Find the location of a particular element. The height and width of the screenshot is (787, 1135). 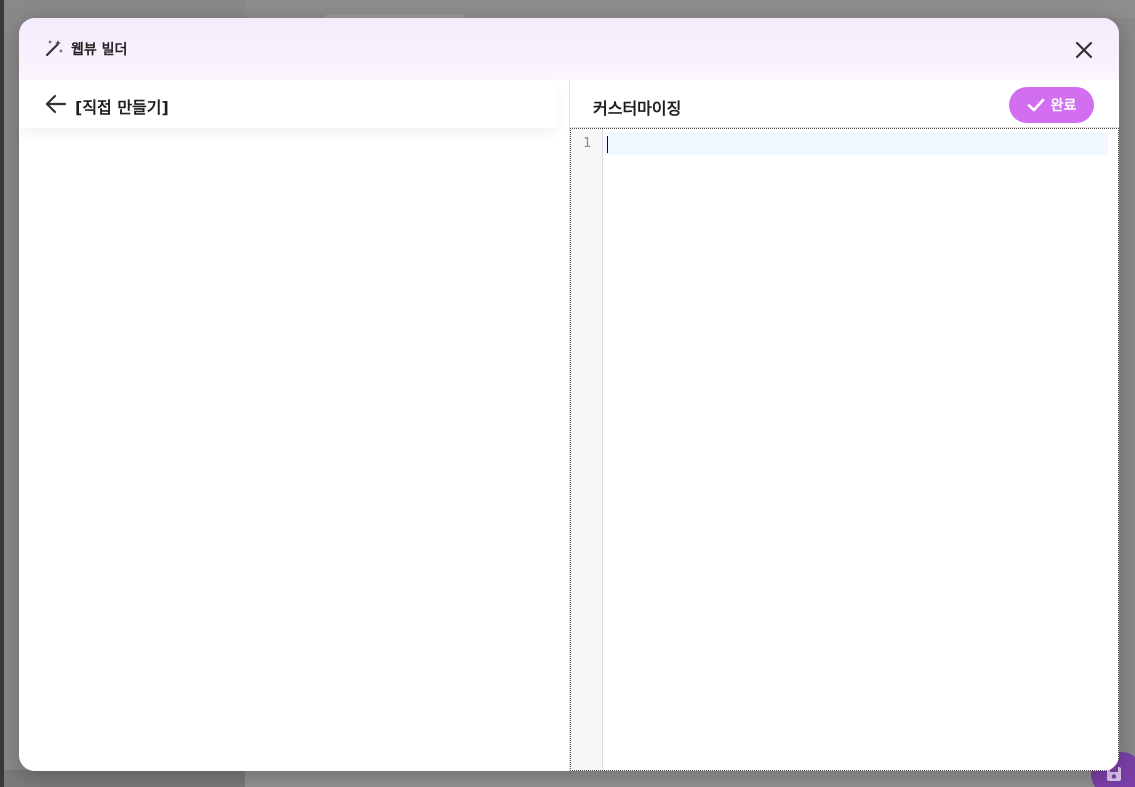

editor-gutter: 1 is located at coordinates (587, 449).